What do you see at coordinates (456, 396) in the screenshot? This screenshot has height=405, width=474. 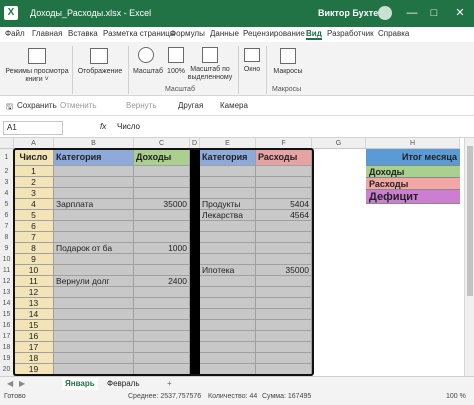 I see `status-zoom: 100 %` at bounding box center [456, 396].